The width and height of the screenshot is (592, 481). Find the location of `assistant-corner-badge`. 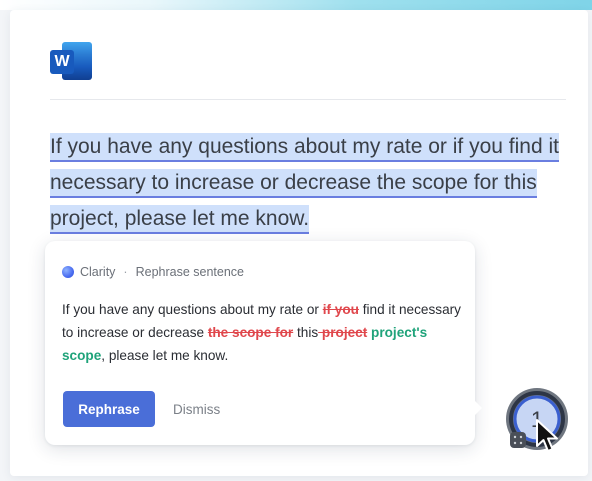

assistant-corner-badge is located at coordinates (518, 440).